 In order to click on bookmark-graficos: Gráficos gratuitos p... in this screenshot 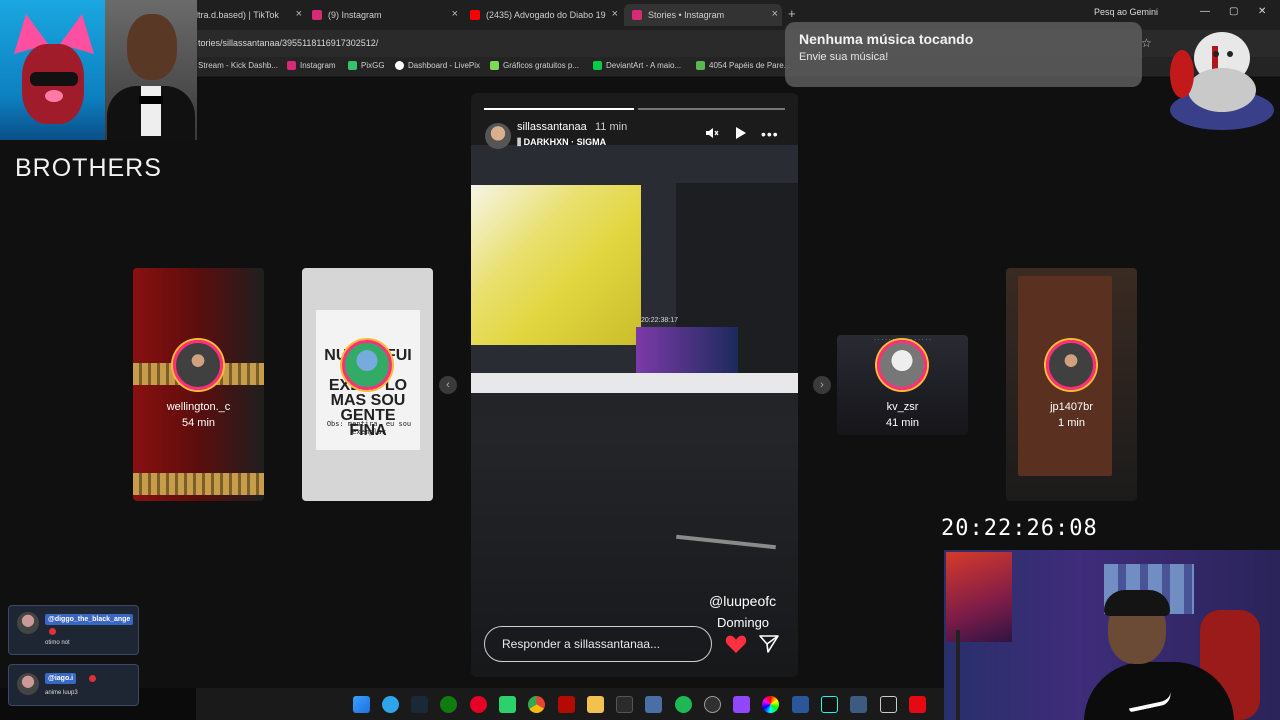, I will do `click(534, 65)`.